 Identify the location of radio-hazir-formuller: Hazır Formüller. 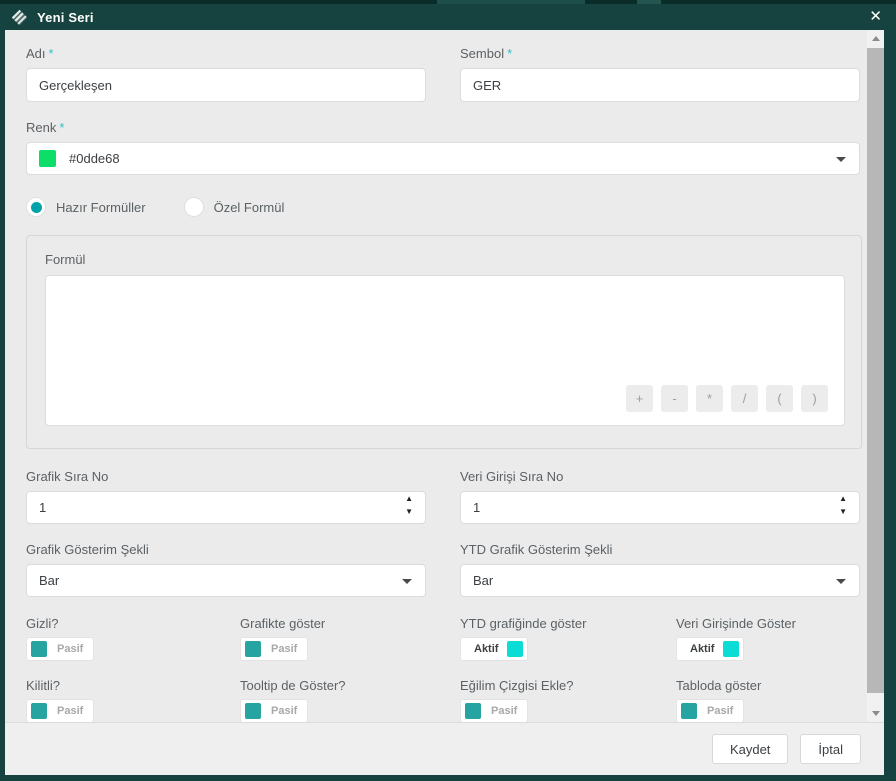
(86, 207).